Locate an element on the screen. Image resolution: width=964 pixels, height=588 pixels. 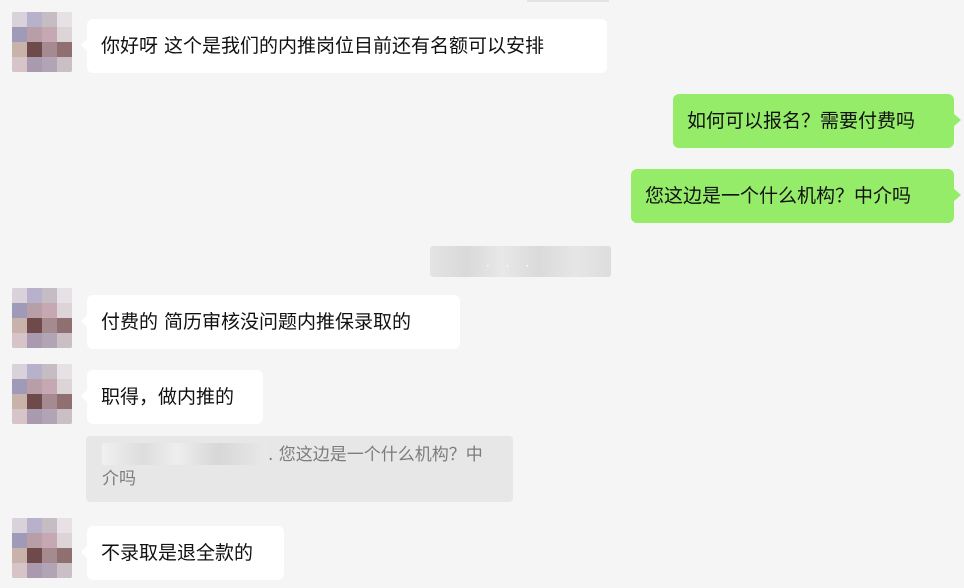
previous-message-edge is located at coordinates (568, 1).